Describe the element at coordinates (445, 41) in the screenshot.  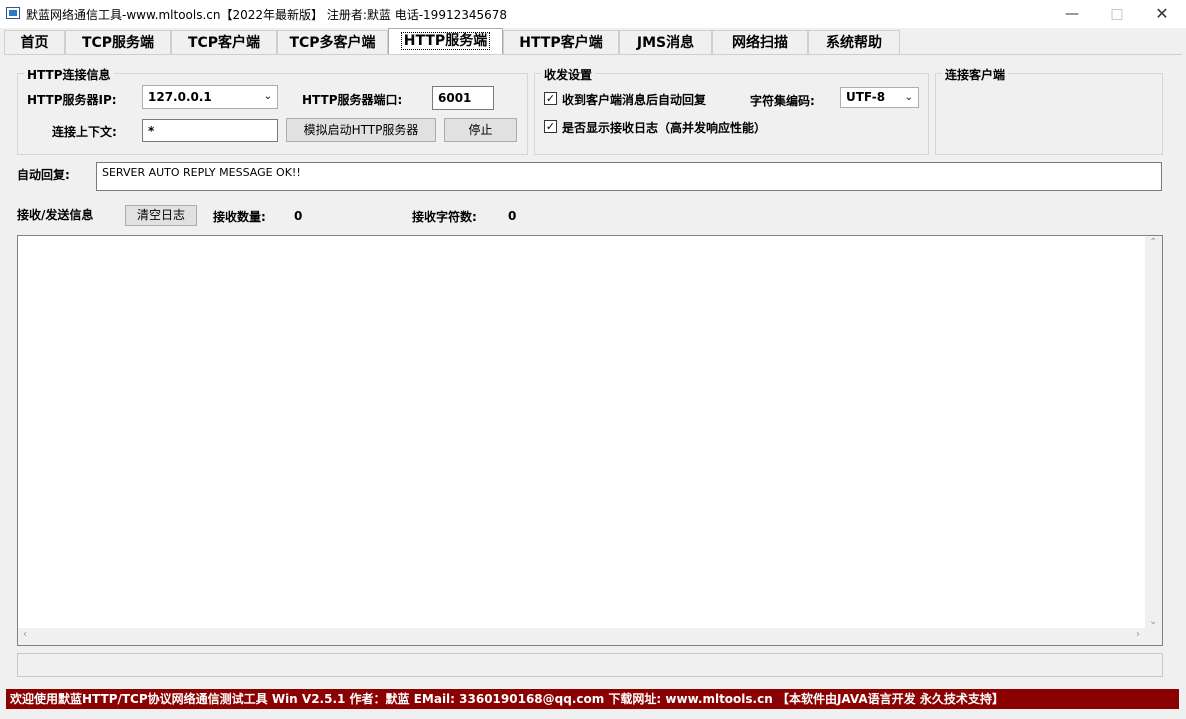
I see `tab-http-server: HTTP服务端` at that location.